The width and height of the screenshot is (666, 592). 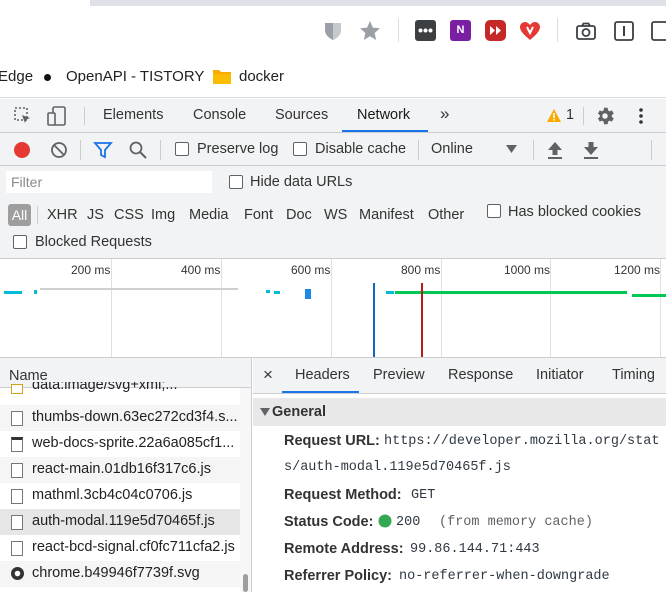 I want to click on heart-icon, so click(x=530, y=31).